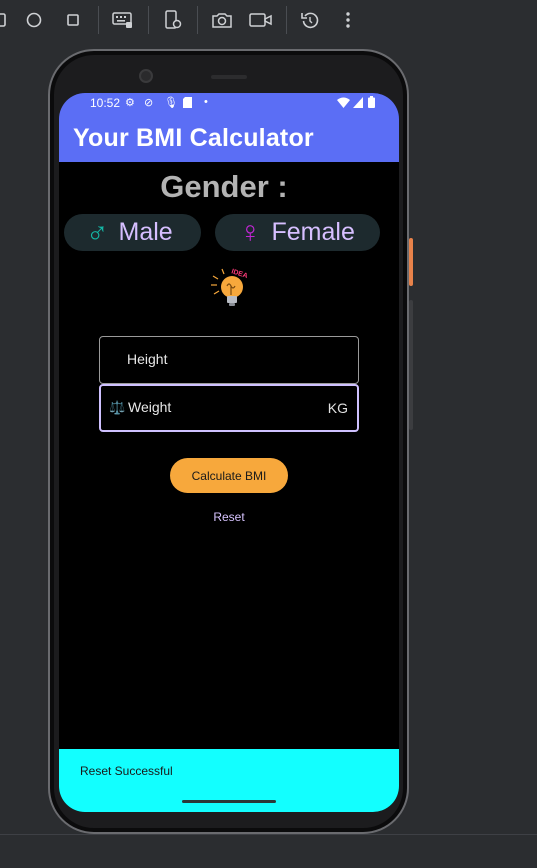 The height and width of the screenshot is (868, 537). What do you see at coordinates (313, 232) in the screenshot?
I see `female-label: Female` at bounding box center [313, 232].